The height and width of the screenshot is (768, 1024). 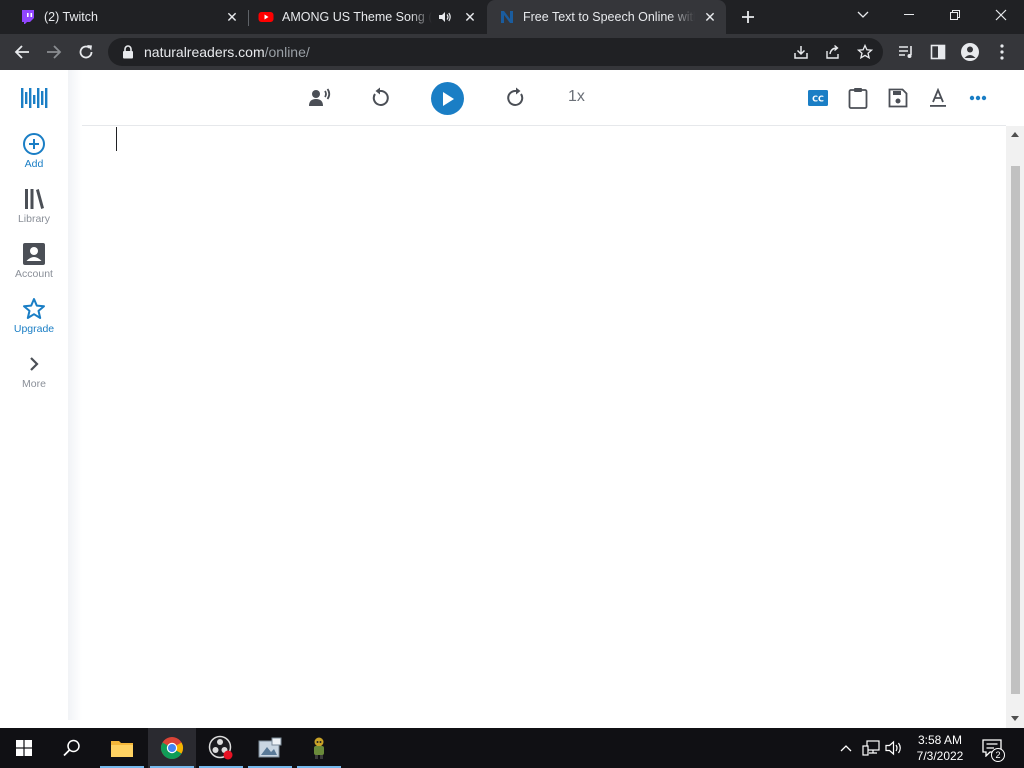 What do you see at coordinates (34, 322) in the screenshot?
I see `sidebar-item-upgrade: Upgrade` at bounding box center [34, 322].